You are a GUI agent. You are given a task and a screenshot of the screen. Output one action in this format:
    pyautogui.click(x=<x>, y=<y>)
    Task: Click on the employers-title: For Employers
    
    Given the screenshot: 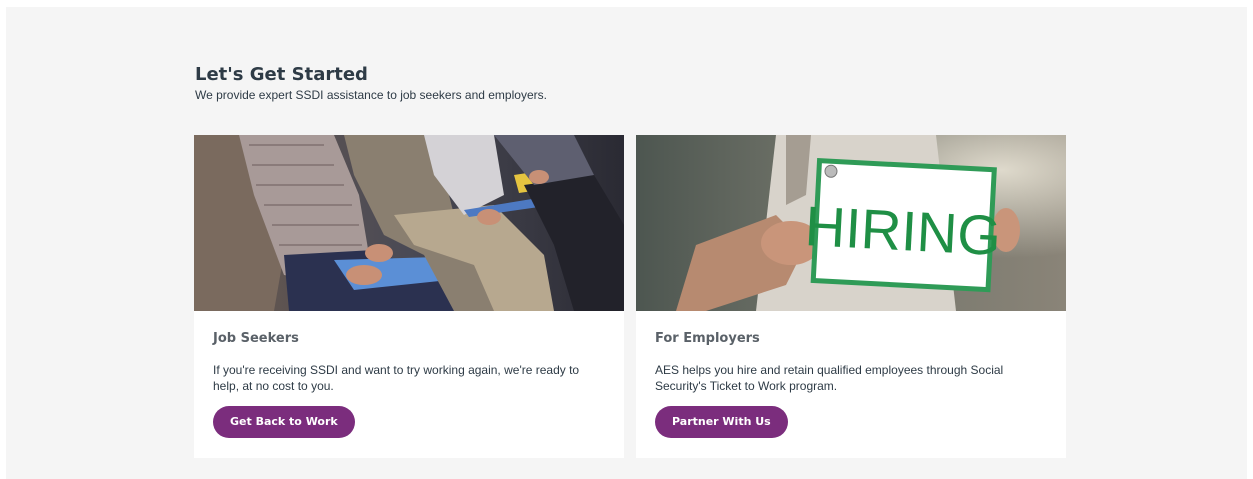 What is the action you would take?
    pyautogui.click(x=707, y=338)
    